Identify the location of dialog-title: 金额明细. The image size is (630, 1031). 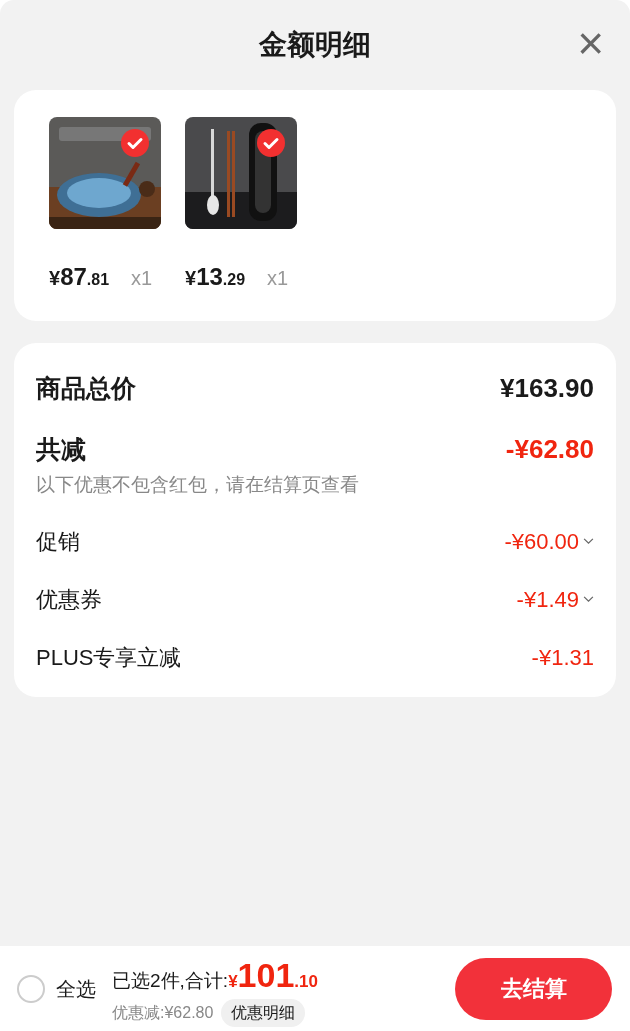
(315, 45).